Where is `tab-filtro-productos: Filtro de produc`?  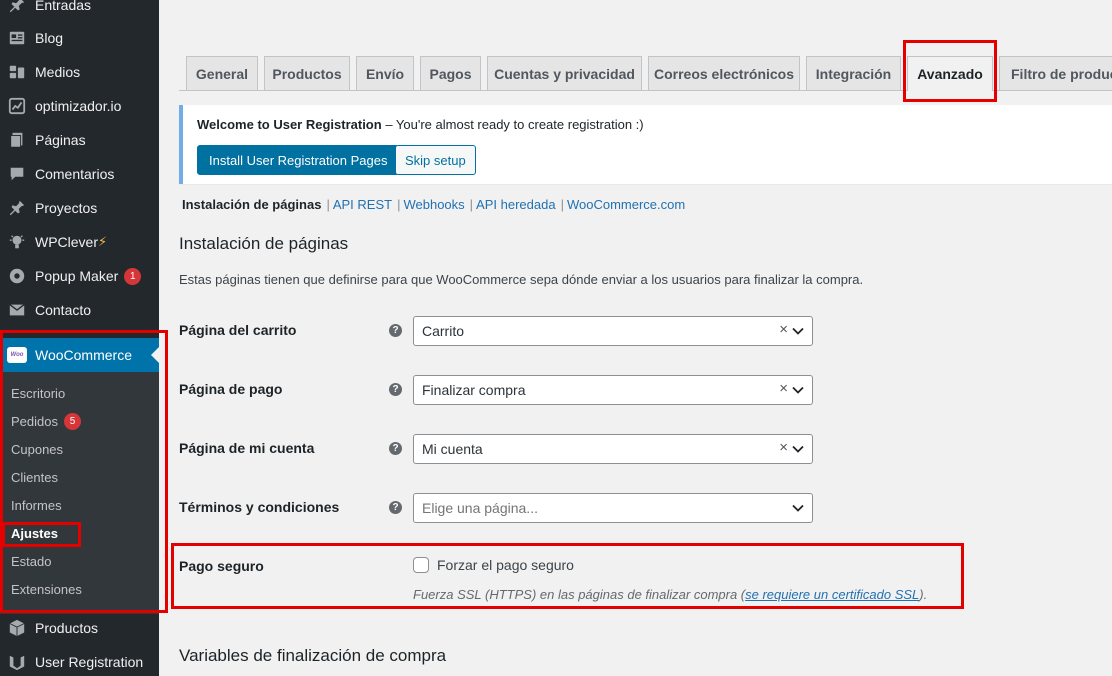 tab-filtro-productos: Filtro de produc is located at coordinates (1055, 73).